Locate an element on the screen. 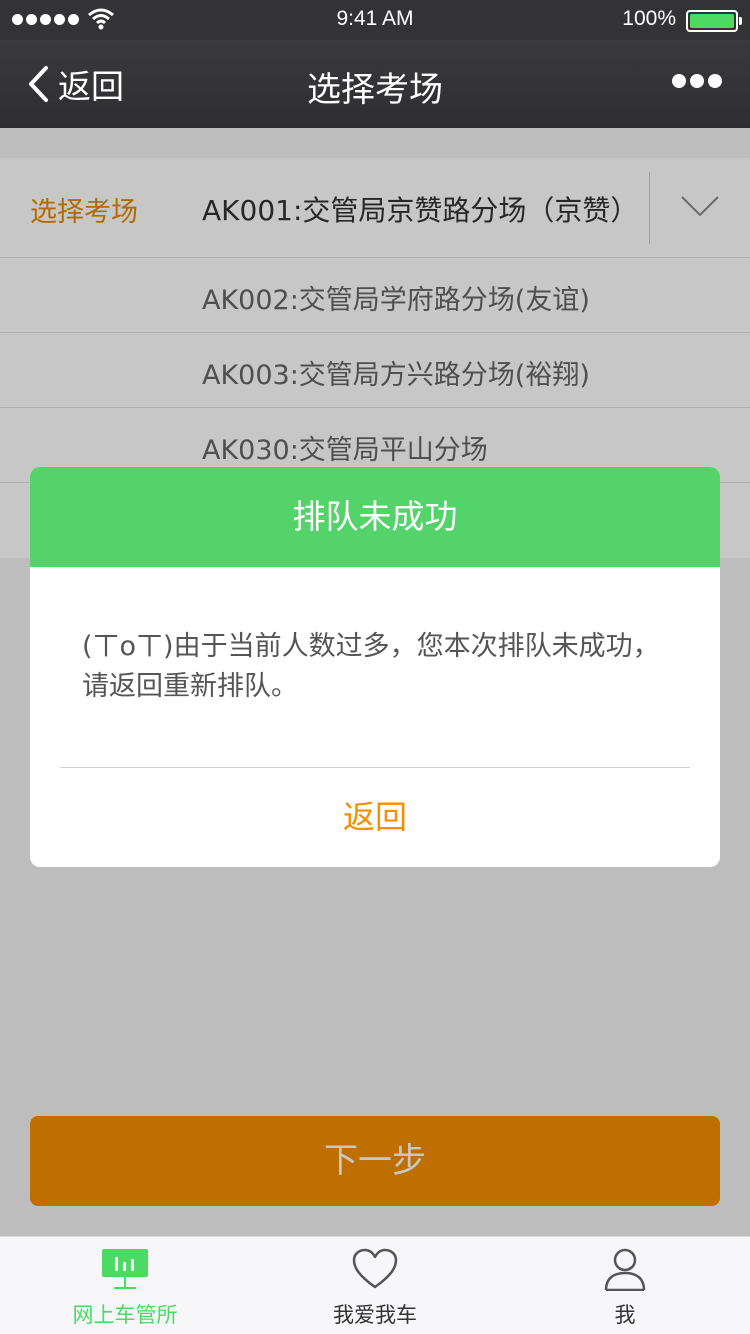 The width and height of the screenshot is (750, 1334). tab-love-my-car: 我爱我车 is located at coordinates (375, 1285).